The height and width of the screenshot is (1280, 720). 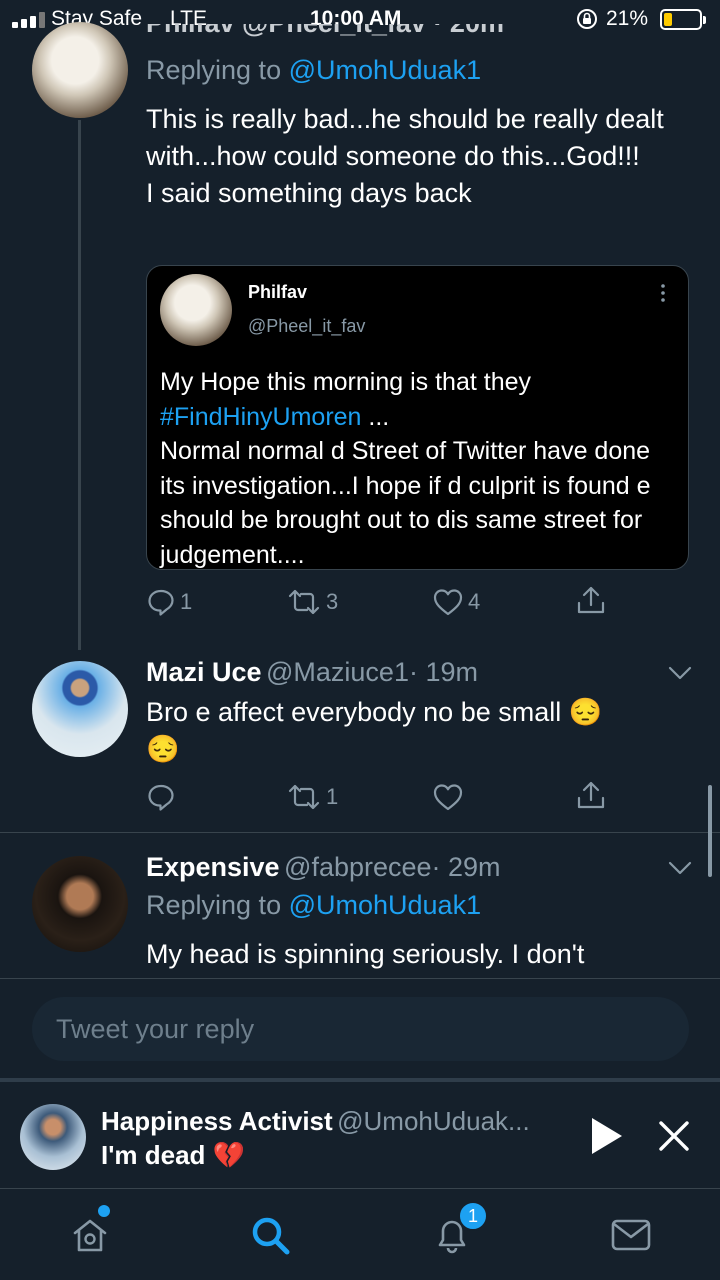 I want to click on tweet-header: Expensive @fabprecee· 29m, so click(x=323, y=867).